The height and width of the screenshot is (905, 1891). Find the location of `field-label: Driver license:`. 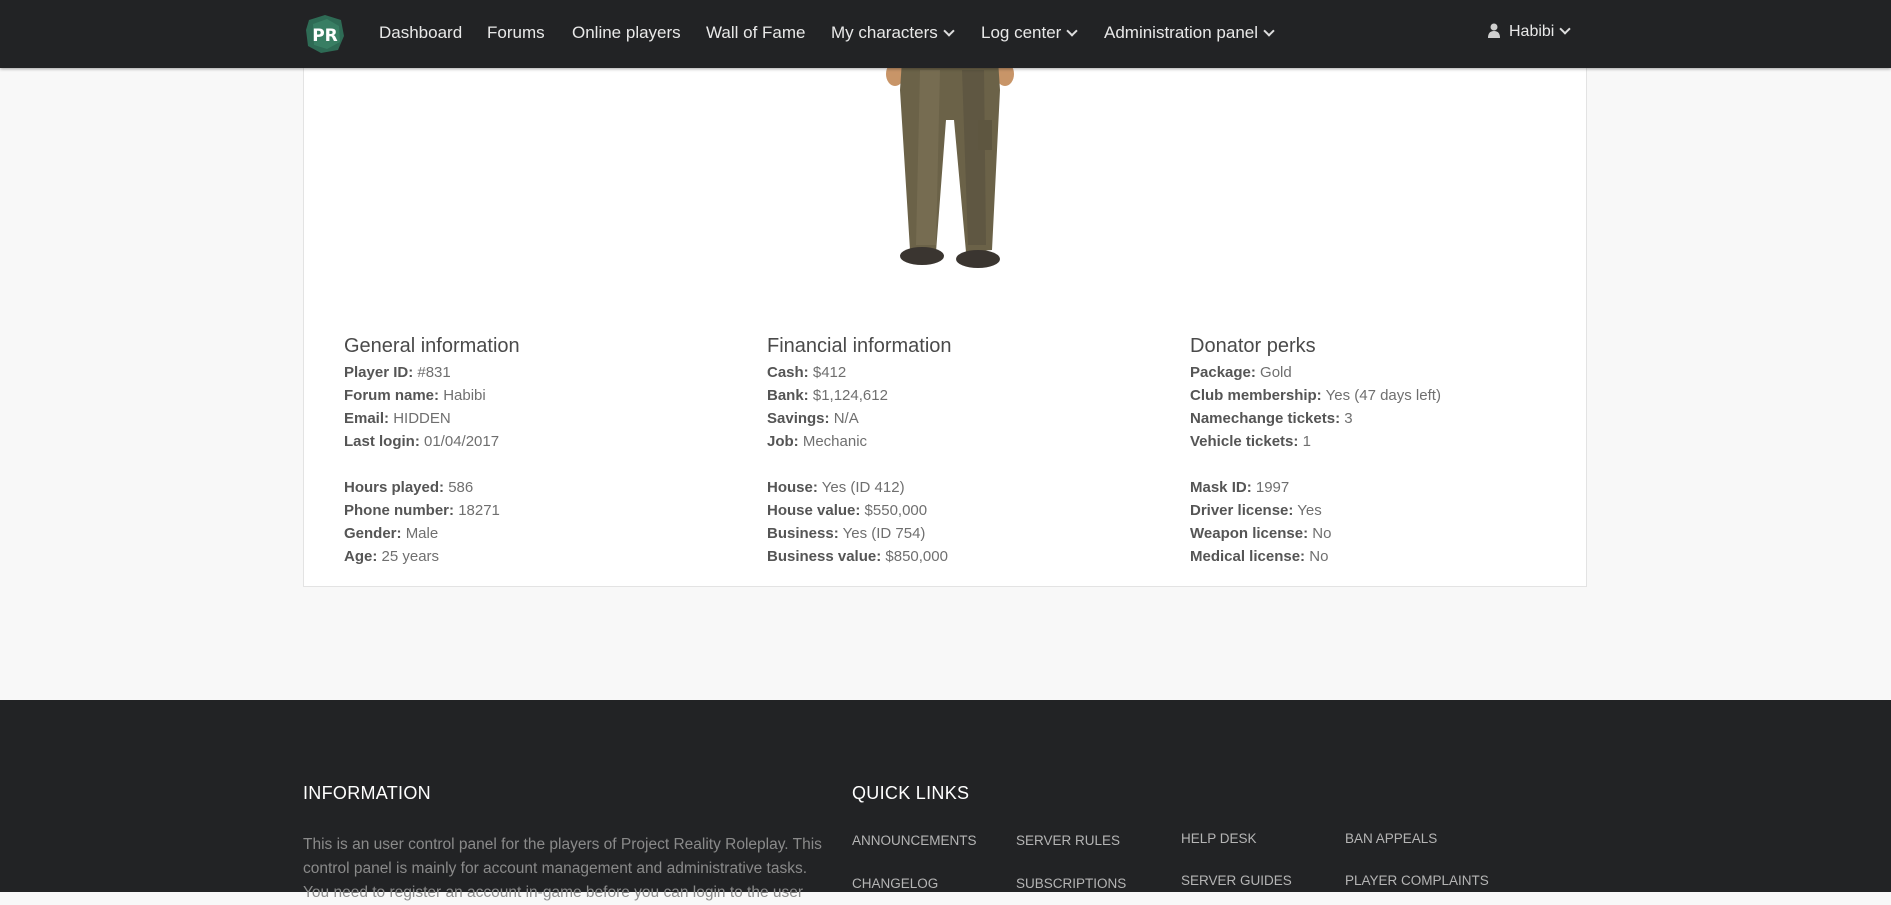

field-label: Driver license: is located at coordinates (1242, 510).